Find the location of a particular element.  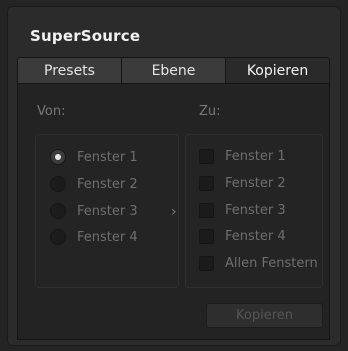

to-option-fenster-4: Fenster 4 is located at coordinates (242, 236).